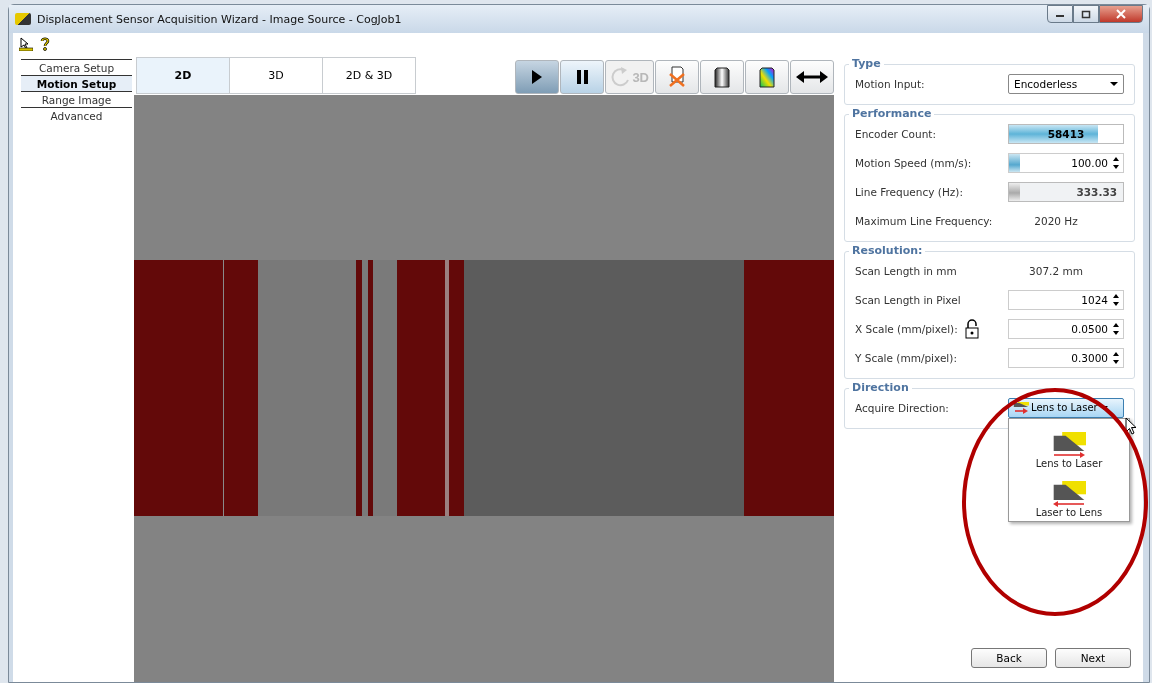 The width and height of the screenshot is (1152, 683). What do you see at coordinates (1056, 221) in the screenshot?
I see `value-text: 2020 Hz` at bounding box center [1056, 221].